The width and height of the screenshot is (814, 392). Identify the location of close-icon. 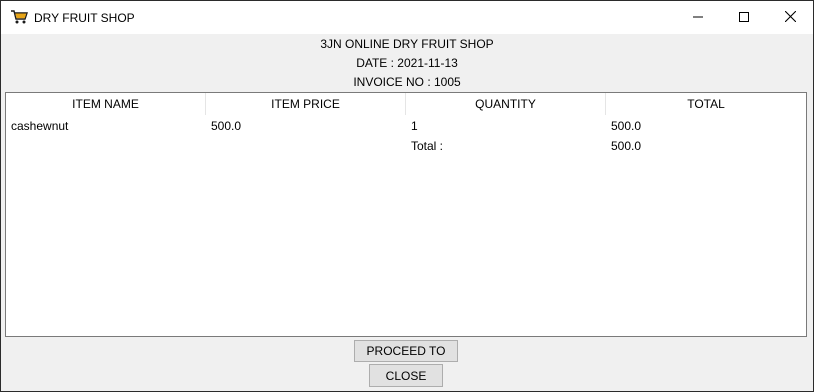
(790, 17).